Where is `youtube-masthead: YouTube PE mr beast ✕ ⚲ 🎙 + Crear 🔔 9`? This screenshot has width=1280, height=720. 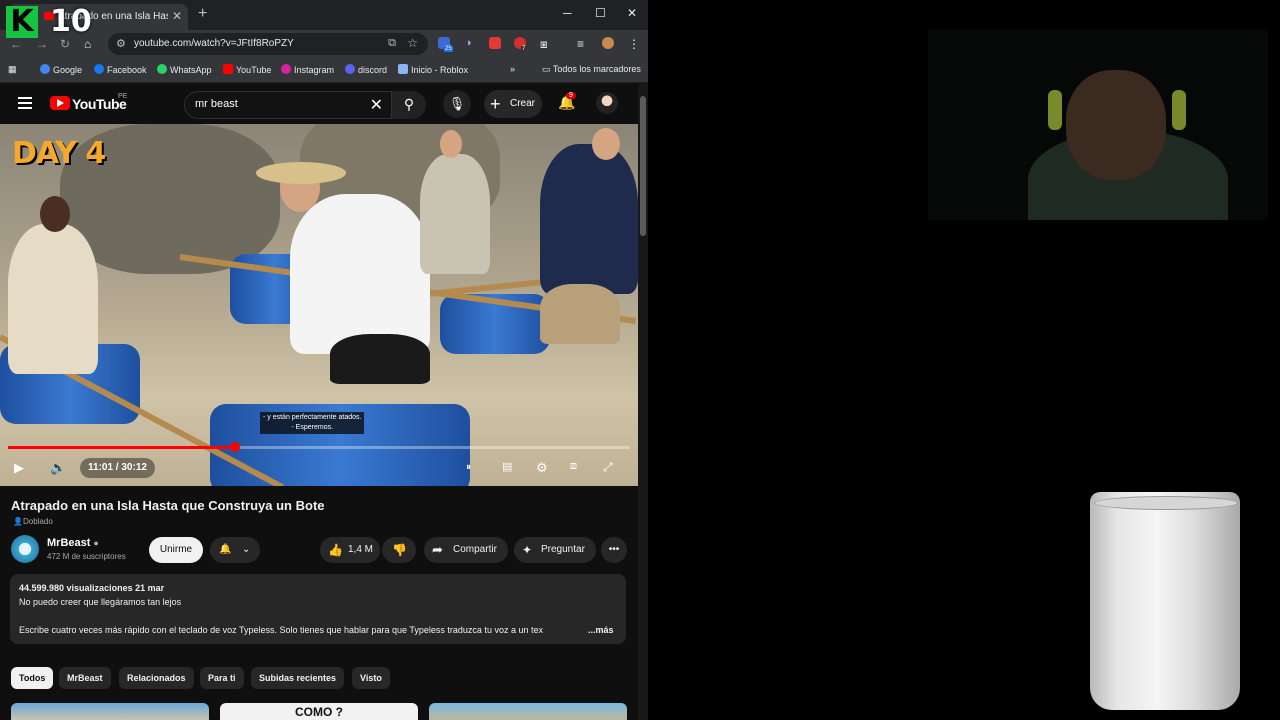
youtube-masthead: YouTube PE mr beast ✕ ⚲ 🎙 + Crear 🔔 9 is located at coordinates (319, 104).